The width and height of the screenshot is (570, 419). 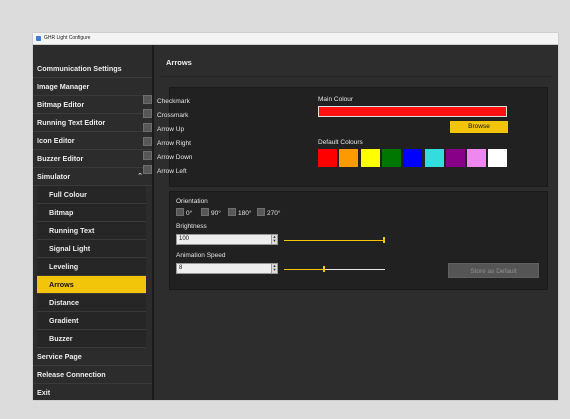 I want to click on sidebar-item-gradient: Gradient, so click(x=91, y=321).